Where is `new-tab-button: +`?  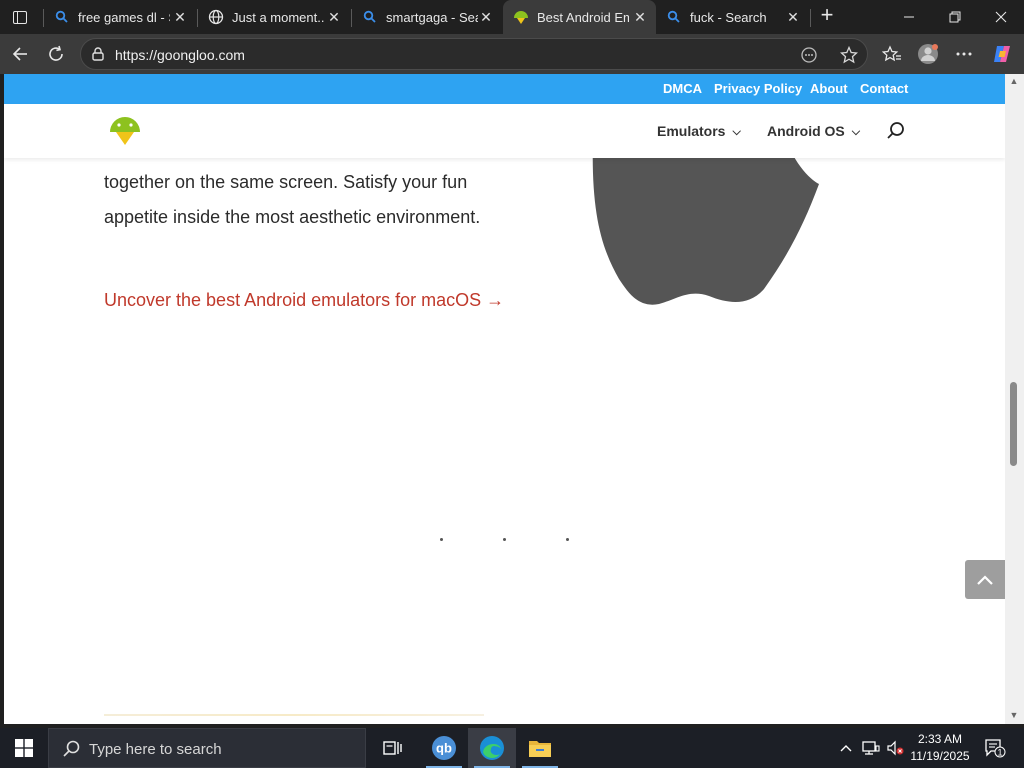
new-tab-button: + is located at coordinates (827, 15).